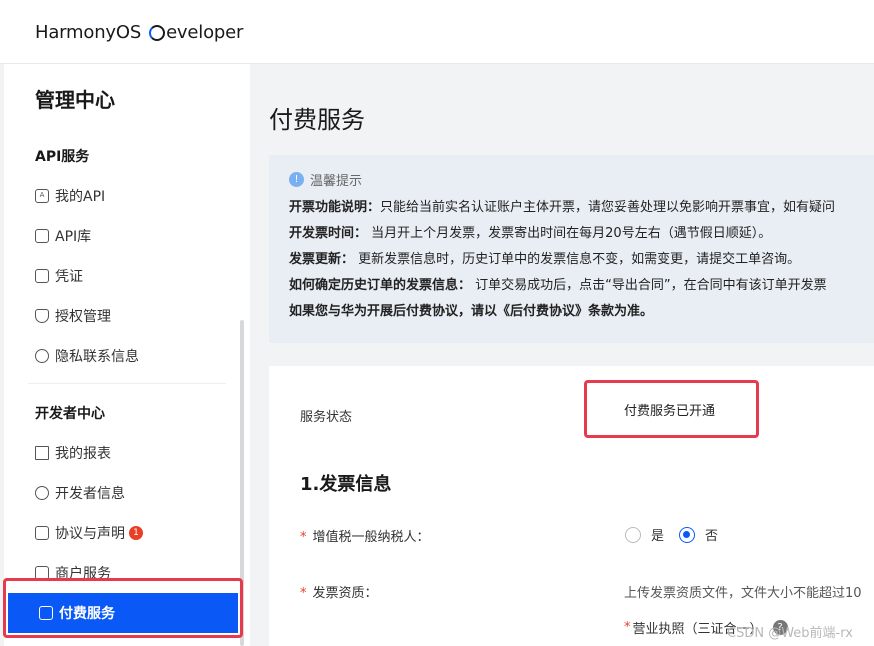 This screenshot has height=646, width=874. I want to click on sidebar-item-label: 开发者信息, so click(90, 494).